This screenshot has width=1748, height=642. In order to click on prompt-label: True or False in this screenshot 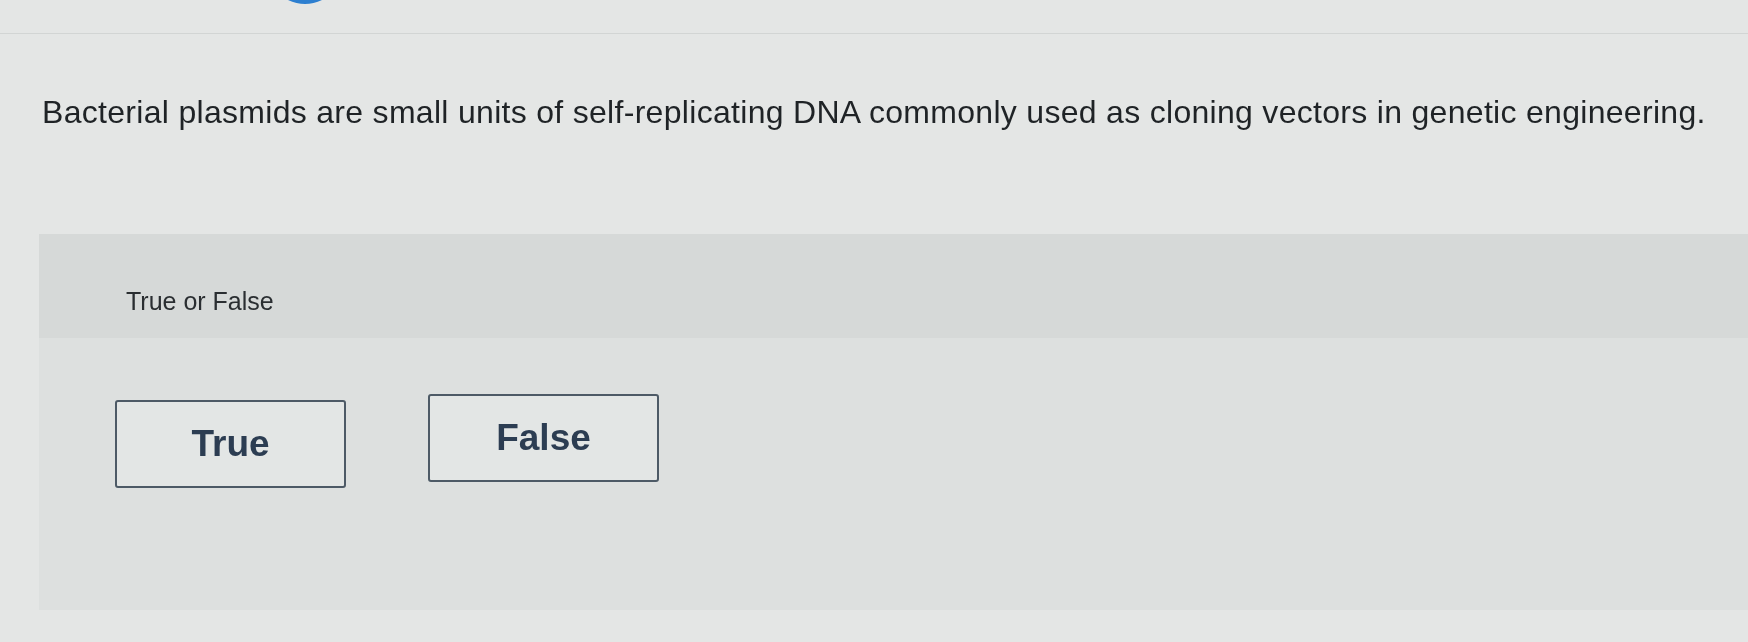, I will do `click(200, 301)`.